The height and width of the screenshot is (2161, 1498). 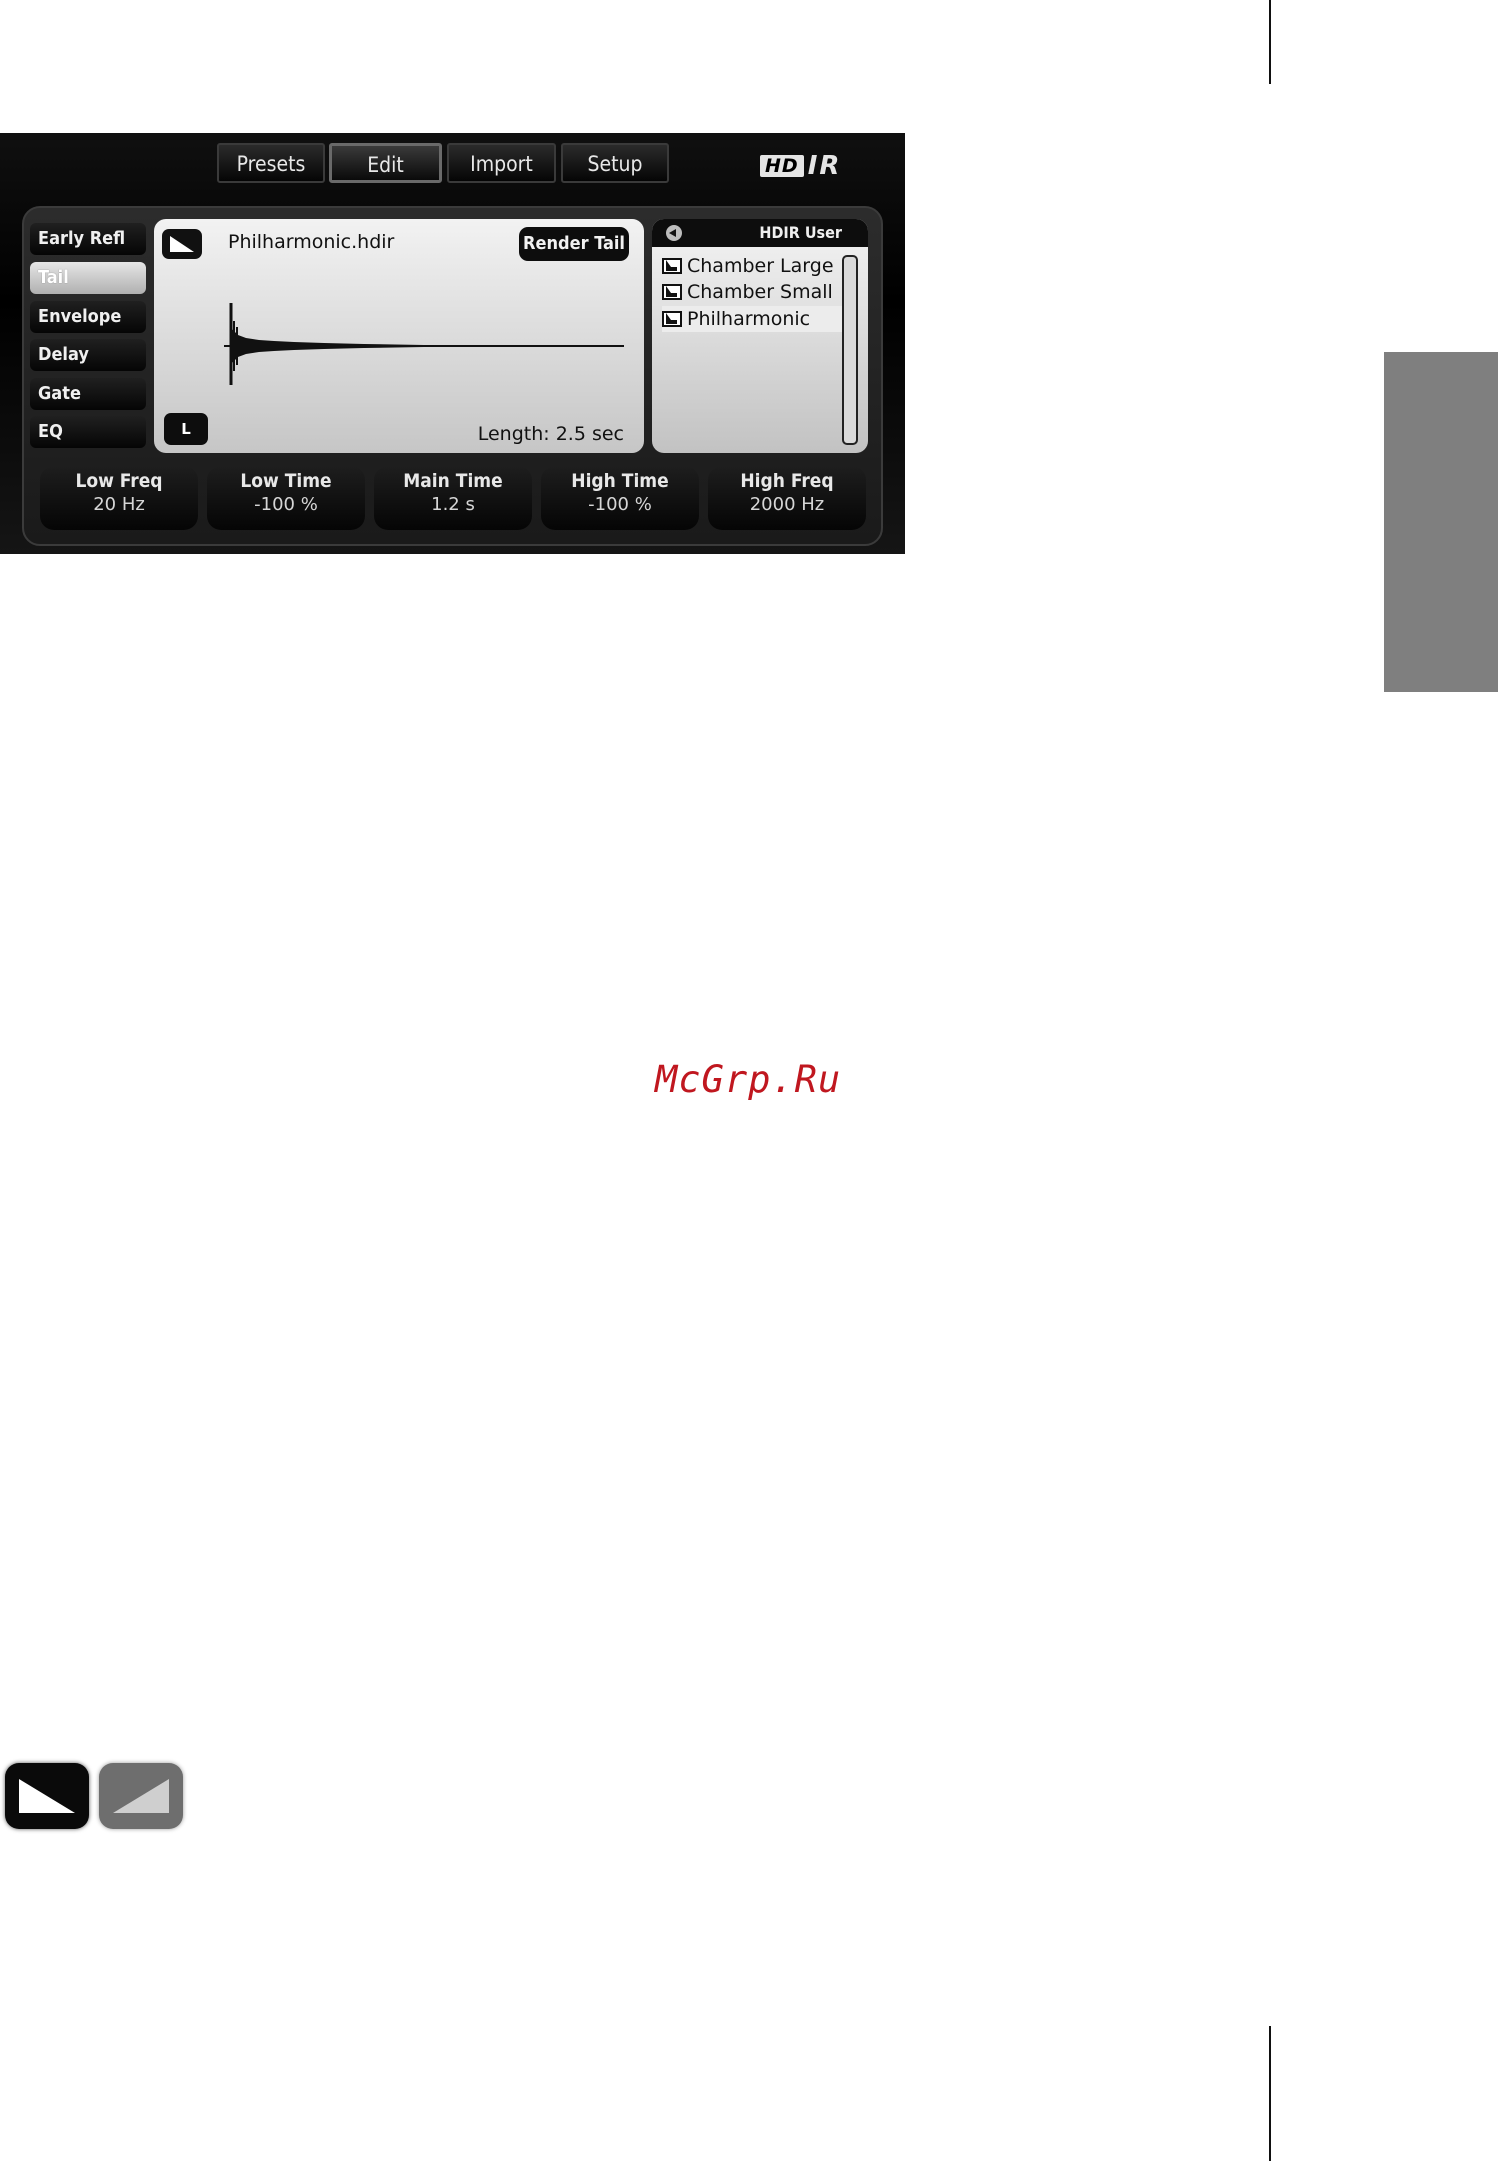 I want to click on low-freq-control: Low Freq 20 Hz, so click(x=119, y=498).